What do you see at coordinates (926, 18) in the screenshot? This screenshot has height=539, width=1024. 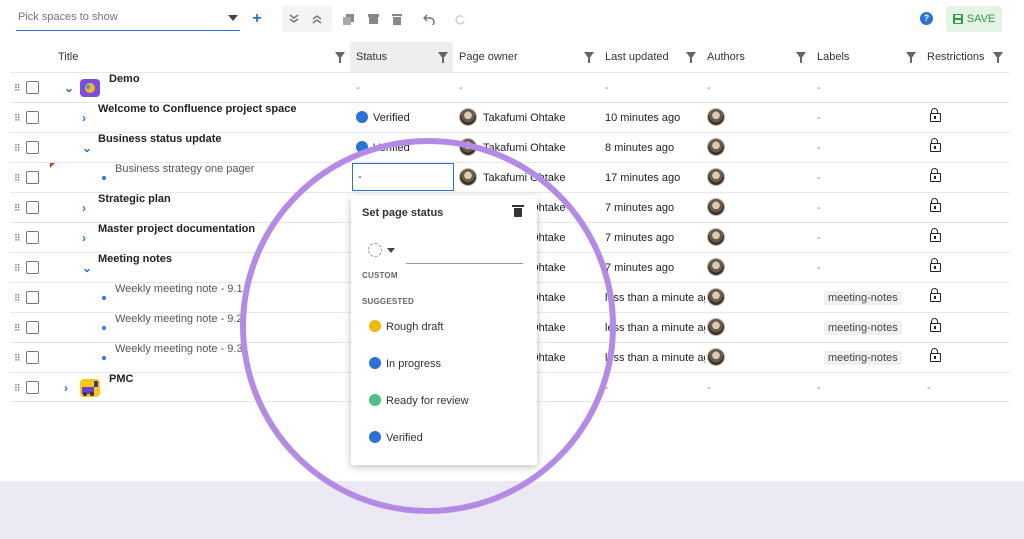 I see `help-icon: ?` at bounding box center [926, 18].